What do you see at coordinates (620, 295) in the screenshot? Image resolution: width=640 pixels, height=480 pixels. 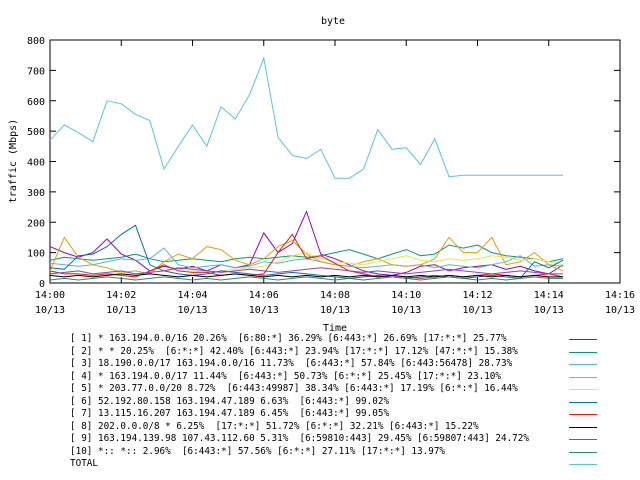 I see `x-tick-label-time: 14:16` at bounding box center [620, 295].